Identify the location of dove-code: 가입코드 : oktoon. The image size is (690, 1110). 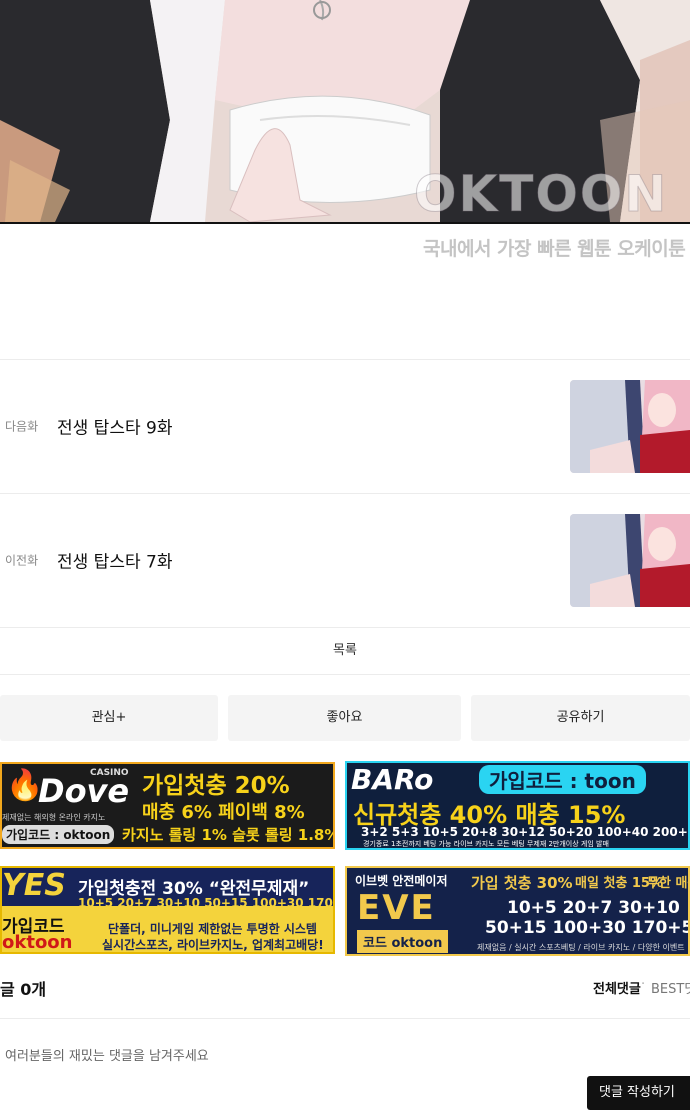
(58, 834).